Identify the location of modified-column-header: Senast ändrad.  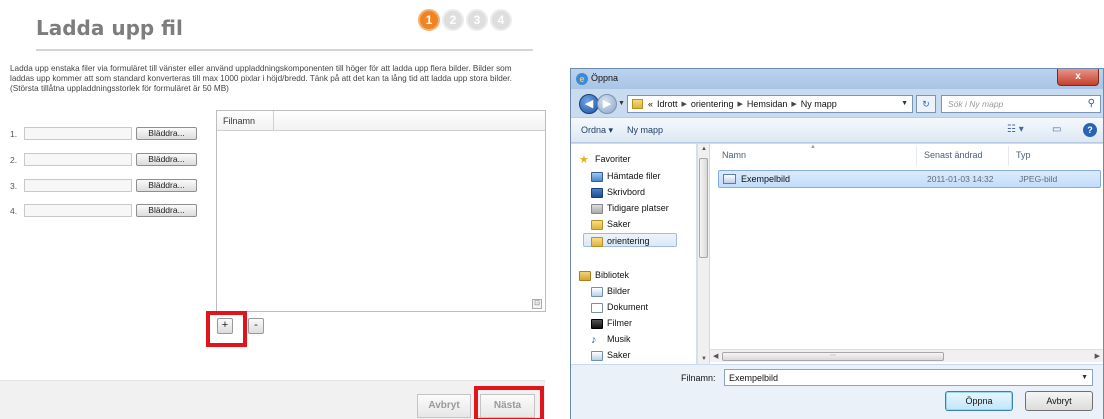
(953, 155).